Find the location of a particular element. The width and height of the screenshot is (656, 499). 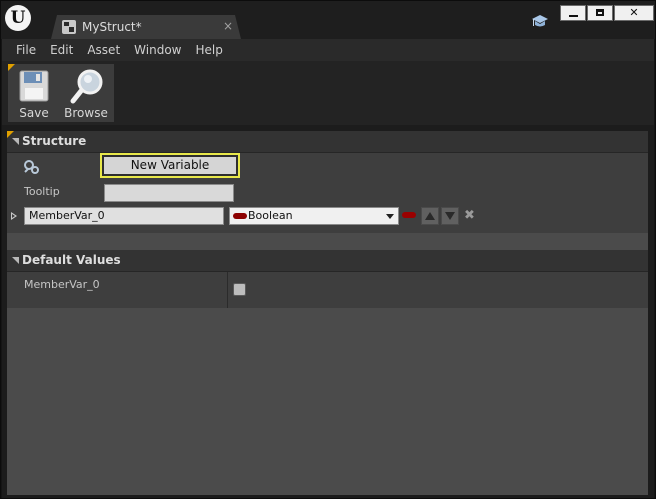

tab-title: MyStruct* is located at coordinates (112, 27).